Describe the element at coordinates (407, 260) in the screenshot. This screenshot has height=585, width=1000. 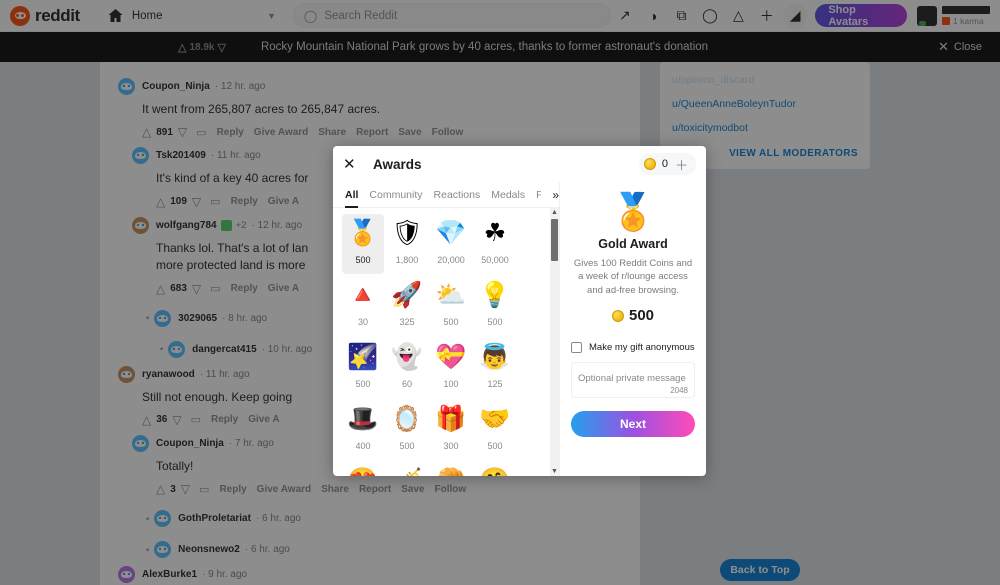
I see `award-price: 1,800` at that location.